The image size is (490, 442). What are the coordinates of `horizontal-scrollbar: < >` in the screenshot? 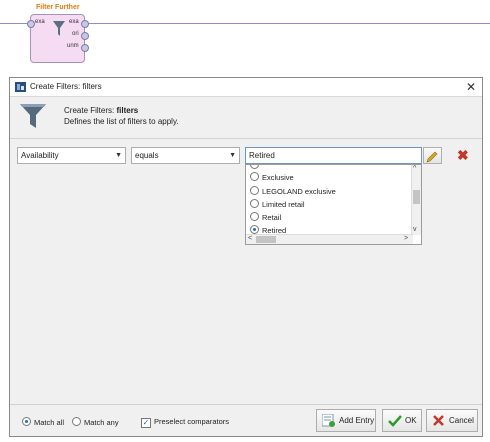 It's located at (329, 239).